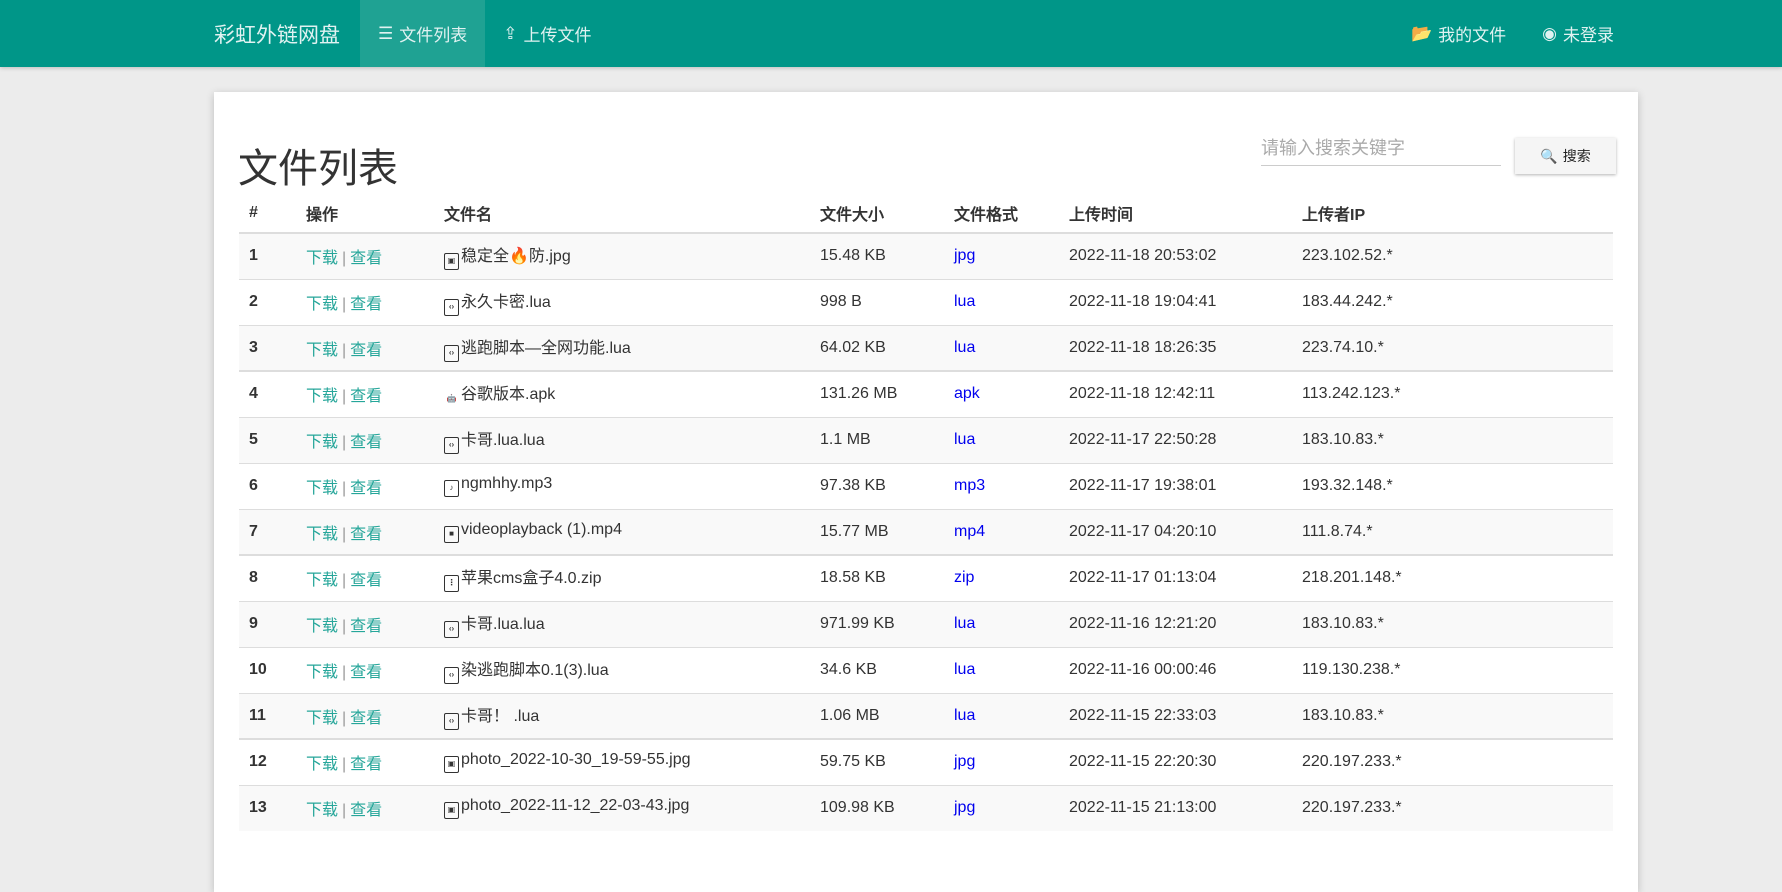 Image resolution: width=1782 pixels, height=892 pixels. Describe the element at coordinates (267, 669) in the screenshot. I see `row-number: 10` at that location.